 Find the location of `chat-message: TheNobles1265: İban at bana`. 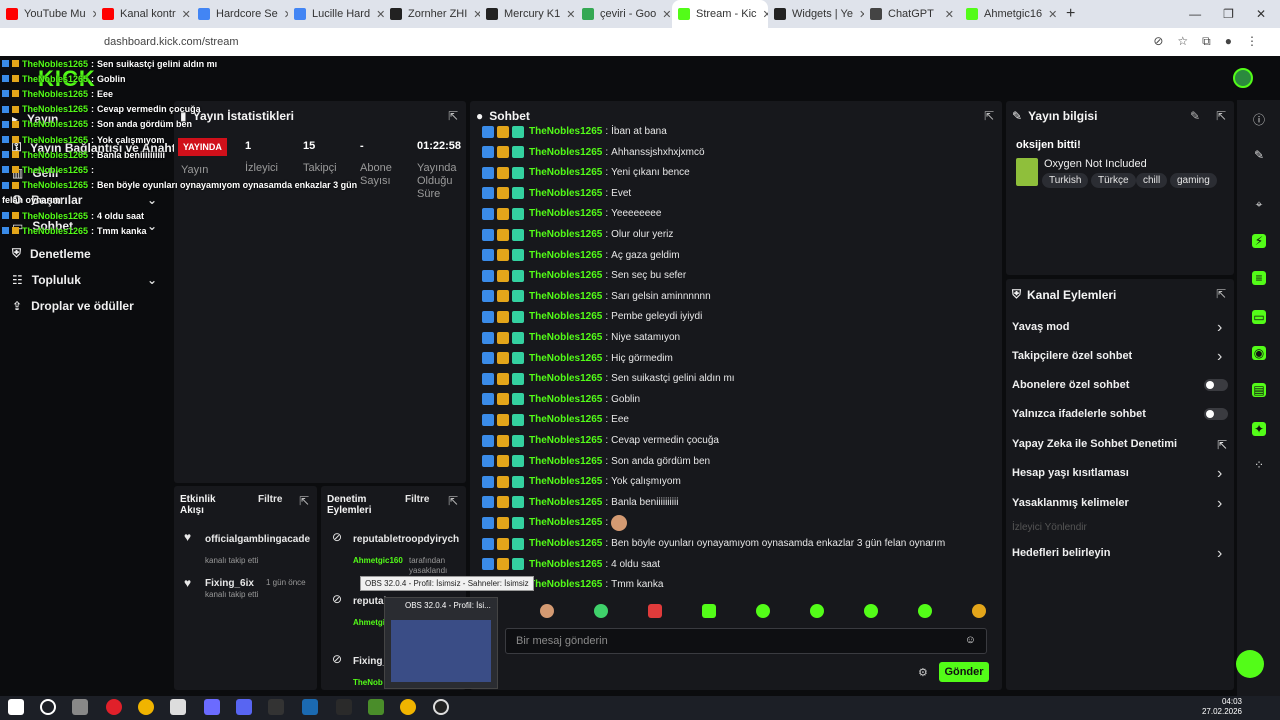

chat-message: TheNobles1265: İban at bana is located at coordinates (574, 131).